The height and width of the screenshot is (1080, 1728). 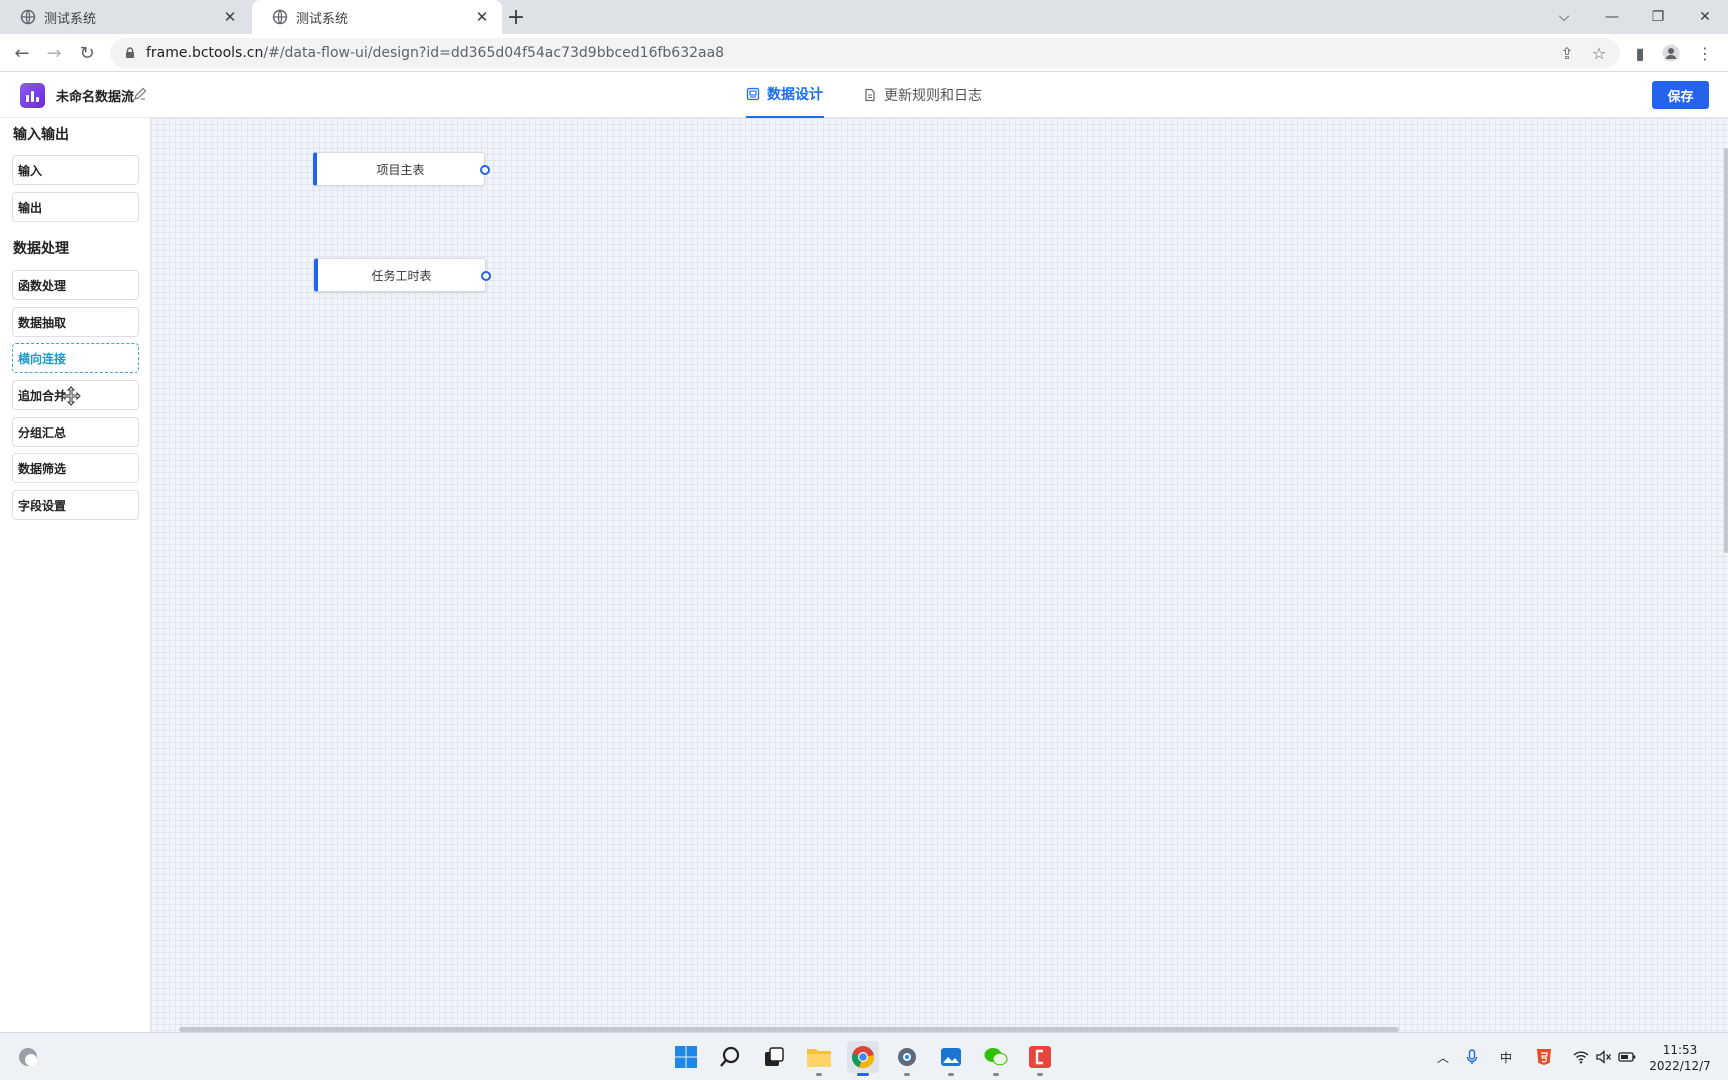 What do you see at coordinates (75, 468) in the screenshot?
I see `component-data-filter: 数据筛选` at bounding box center [75, 468].